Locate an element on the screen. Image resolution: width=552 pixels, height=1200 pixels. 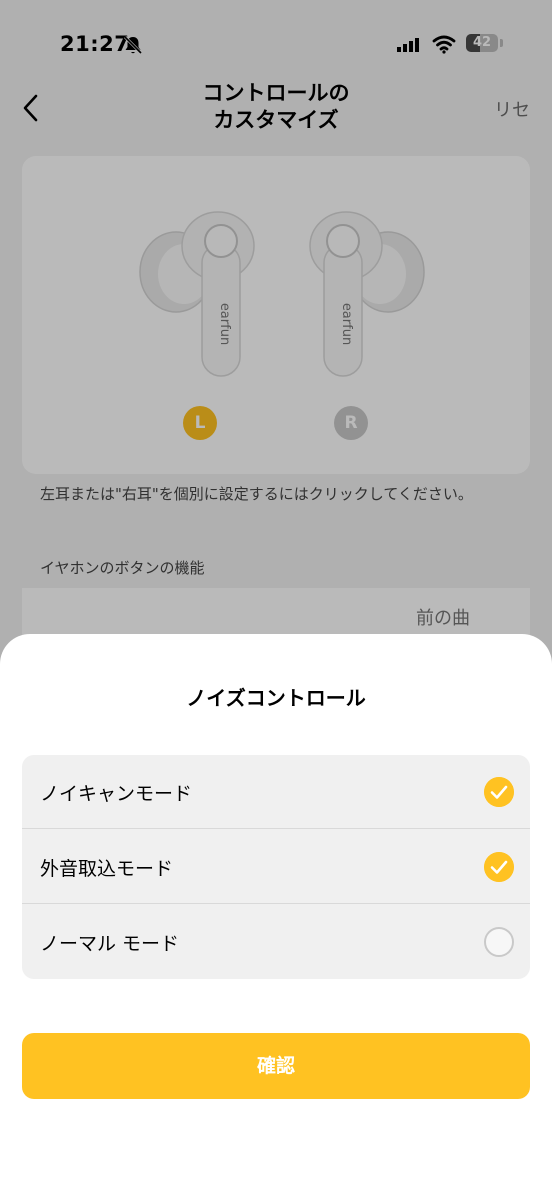
option-ambient-mode: 外音取込モード is located at coordinates (276, 867).